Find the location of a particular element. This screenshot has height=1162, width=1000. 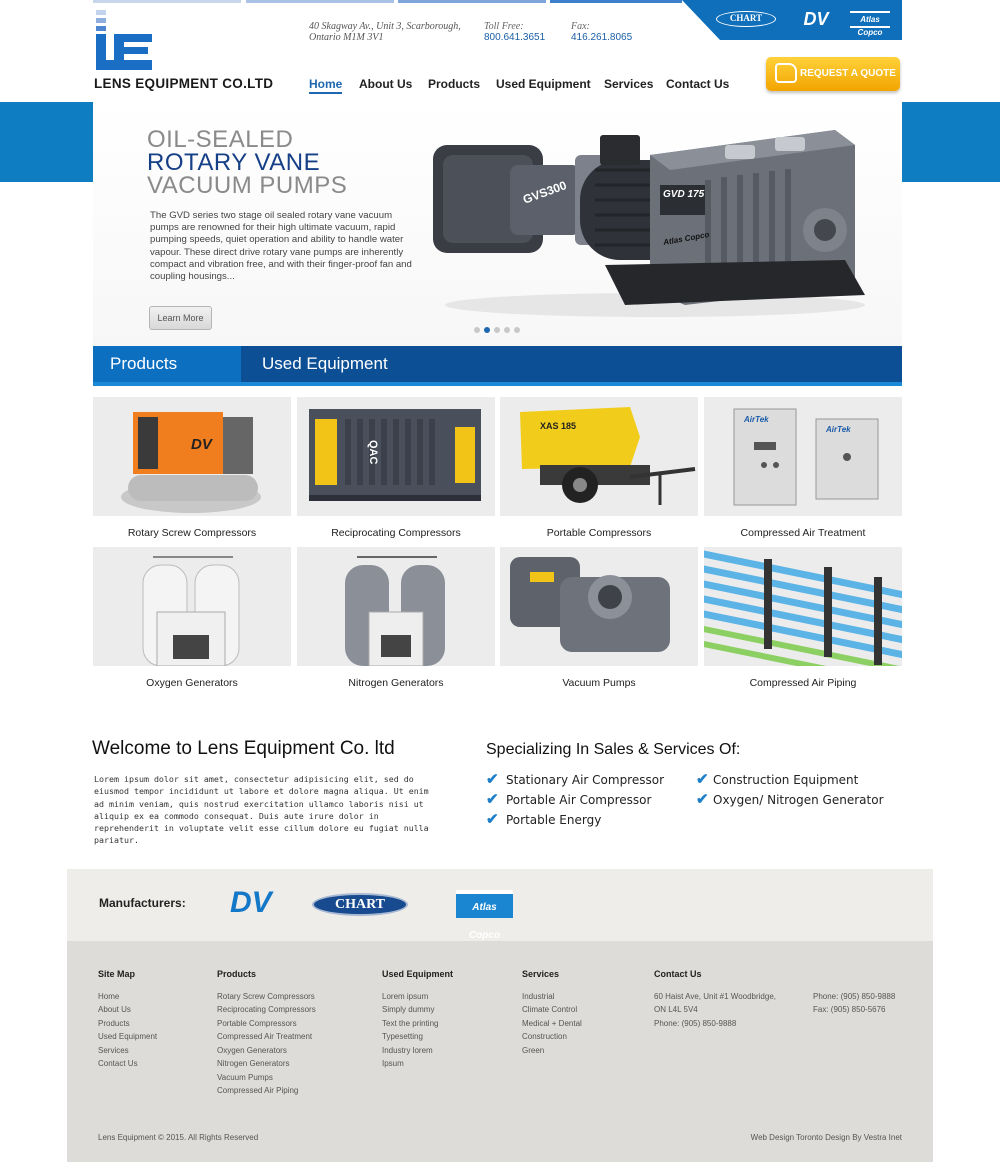

specializing-item: Stationary Air Compressor is located at coordinates (585, 780).